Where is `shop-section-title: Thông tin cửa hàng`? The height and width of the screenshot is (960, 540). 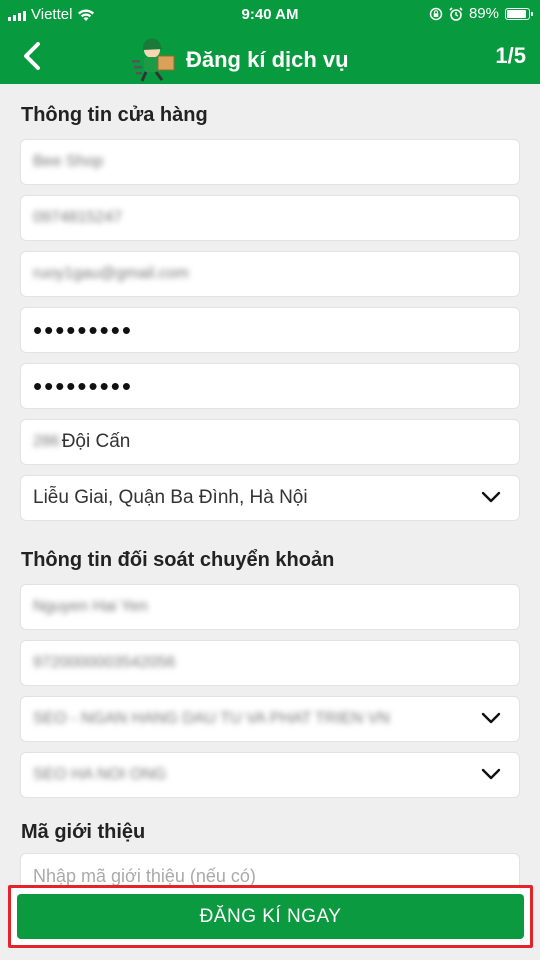 shop-section-title: Thông tin cửa hàng is located at coordinates (114, 115).